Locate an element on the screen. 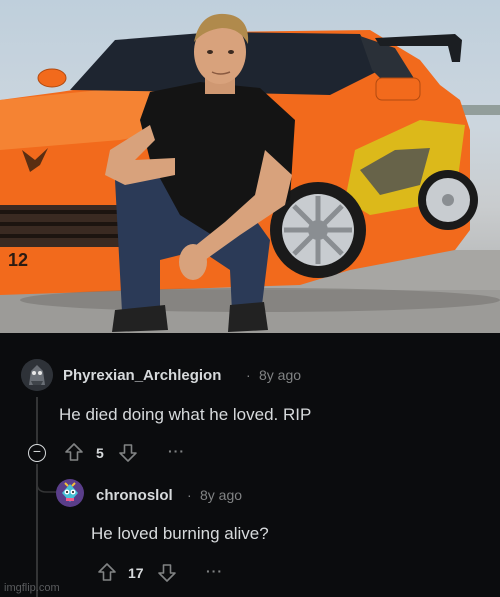 The width and height of the screenshot is (500, 597). avatar-creature-icon is located at coordinates (37, 375).